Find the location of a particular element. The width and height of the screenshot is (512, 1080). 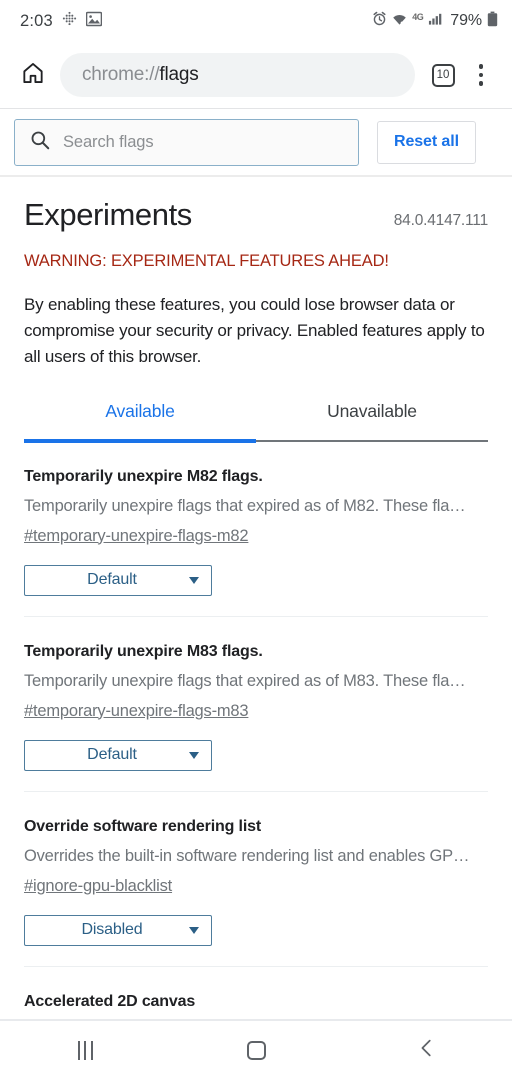

back-button is located at coordinates (426, 1050).